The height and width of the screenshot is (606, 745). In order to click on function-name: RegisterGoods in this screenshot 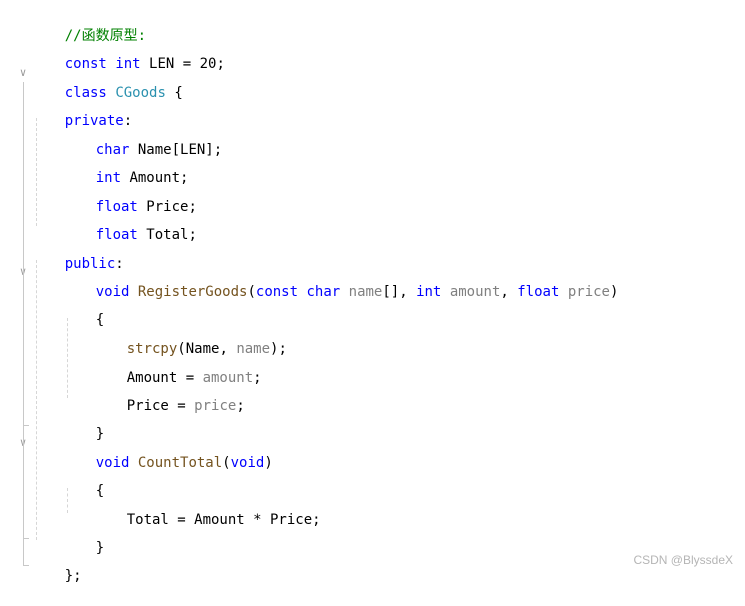, I will do `click(192, 292)`.